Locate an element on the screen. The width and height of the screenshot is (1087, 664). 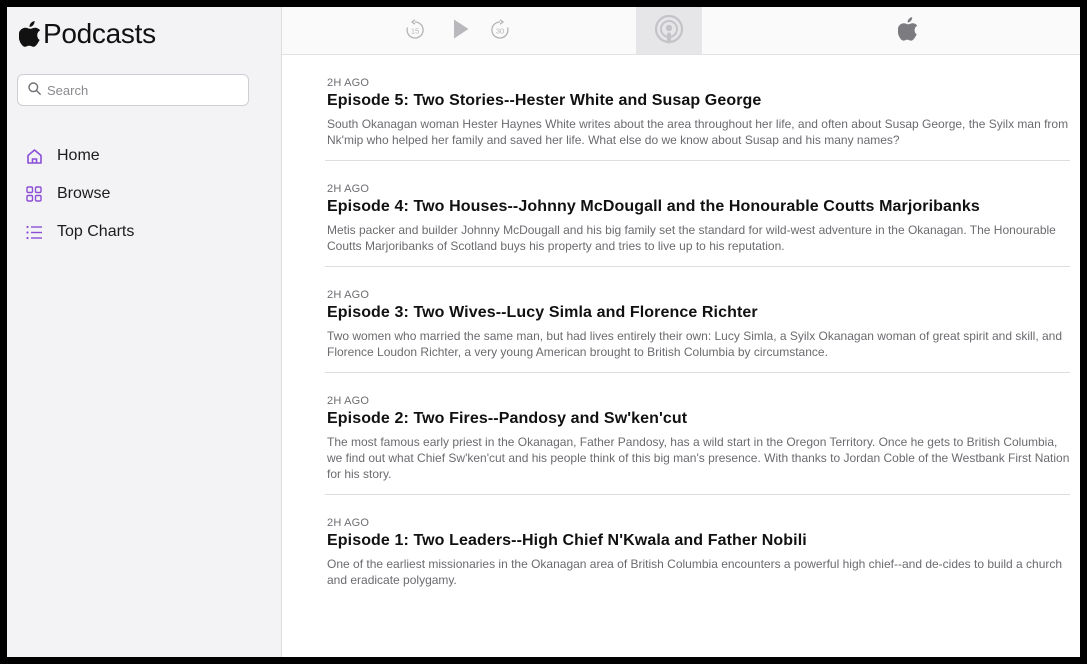
skip-back-button: 15 is located at coordinates (415, 30).